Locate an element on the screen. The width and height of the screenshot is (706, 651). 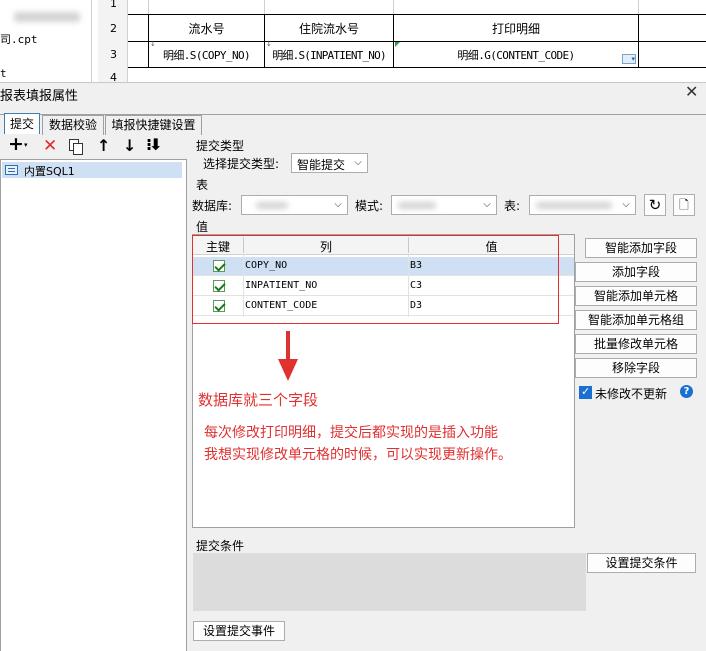
file-fragment: t is located at coordinates (3, 73).